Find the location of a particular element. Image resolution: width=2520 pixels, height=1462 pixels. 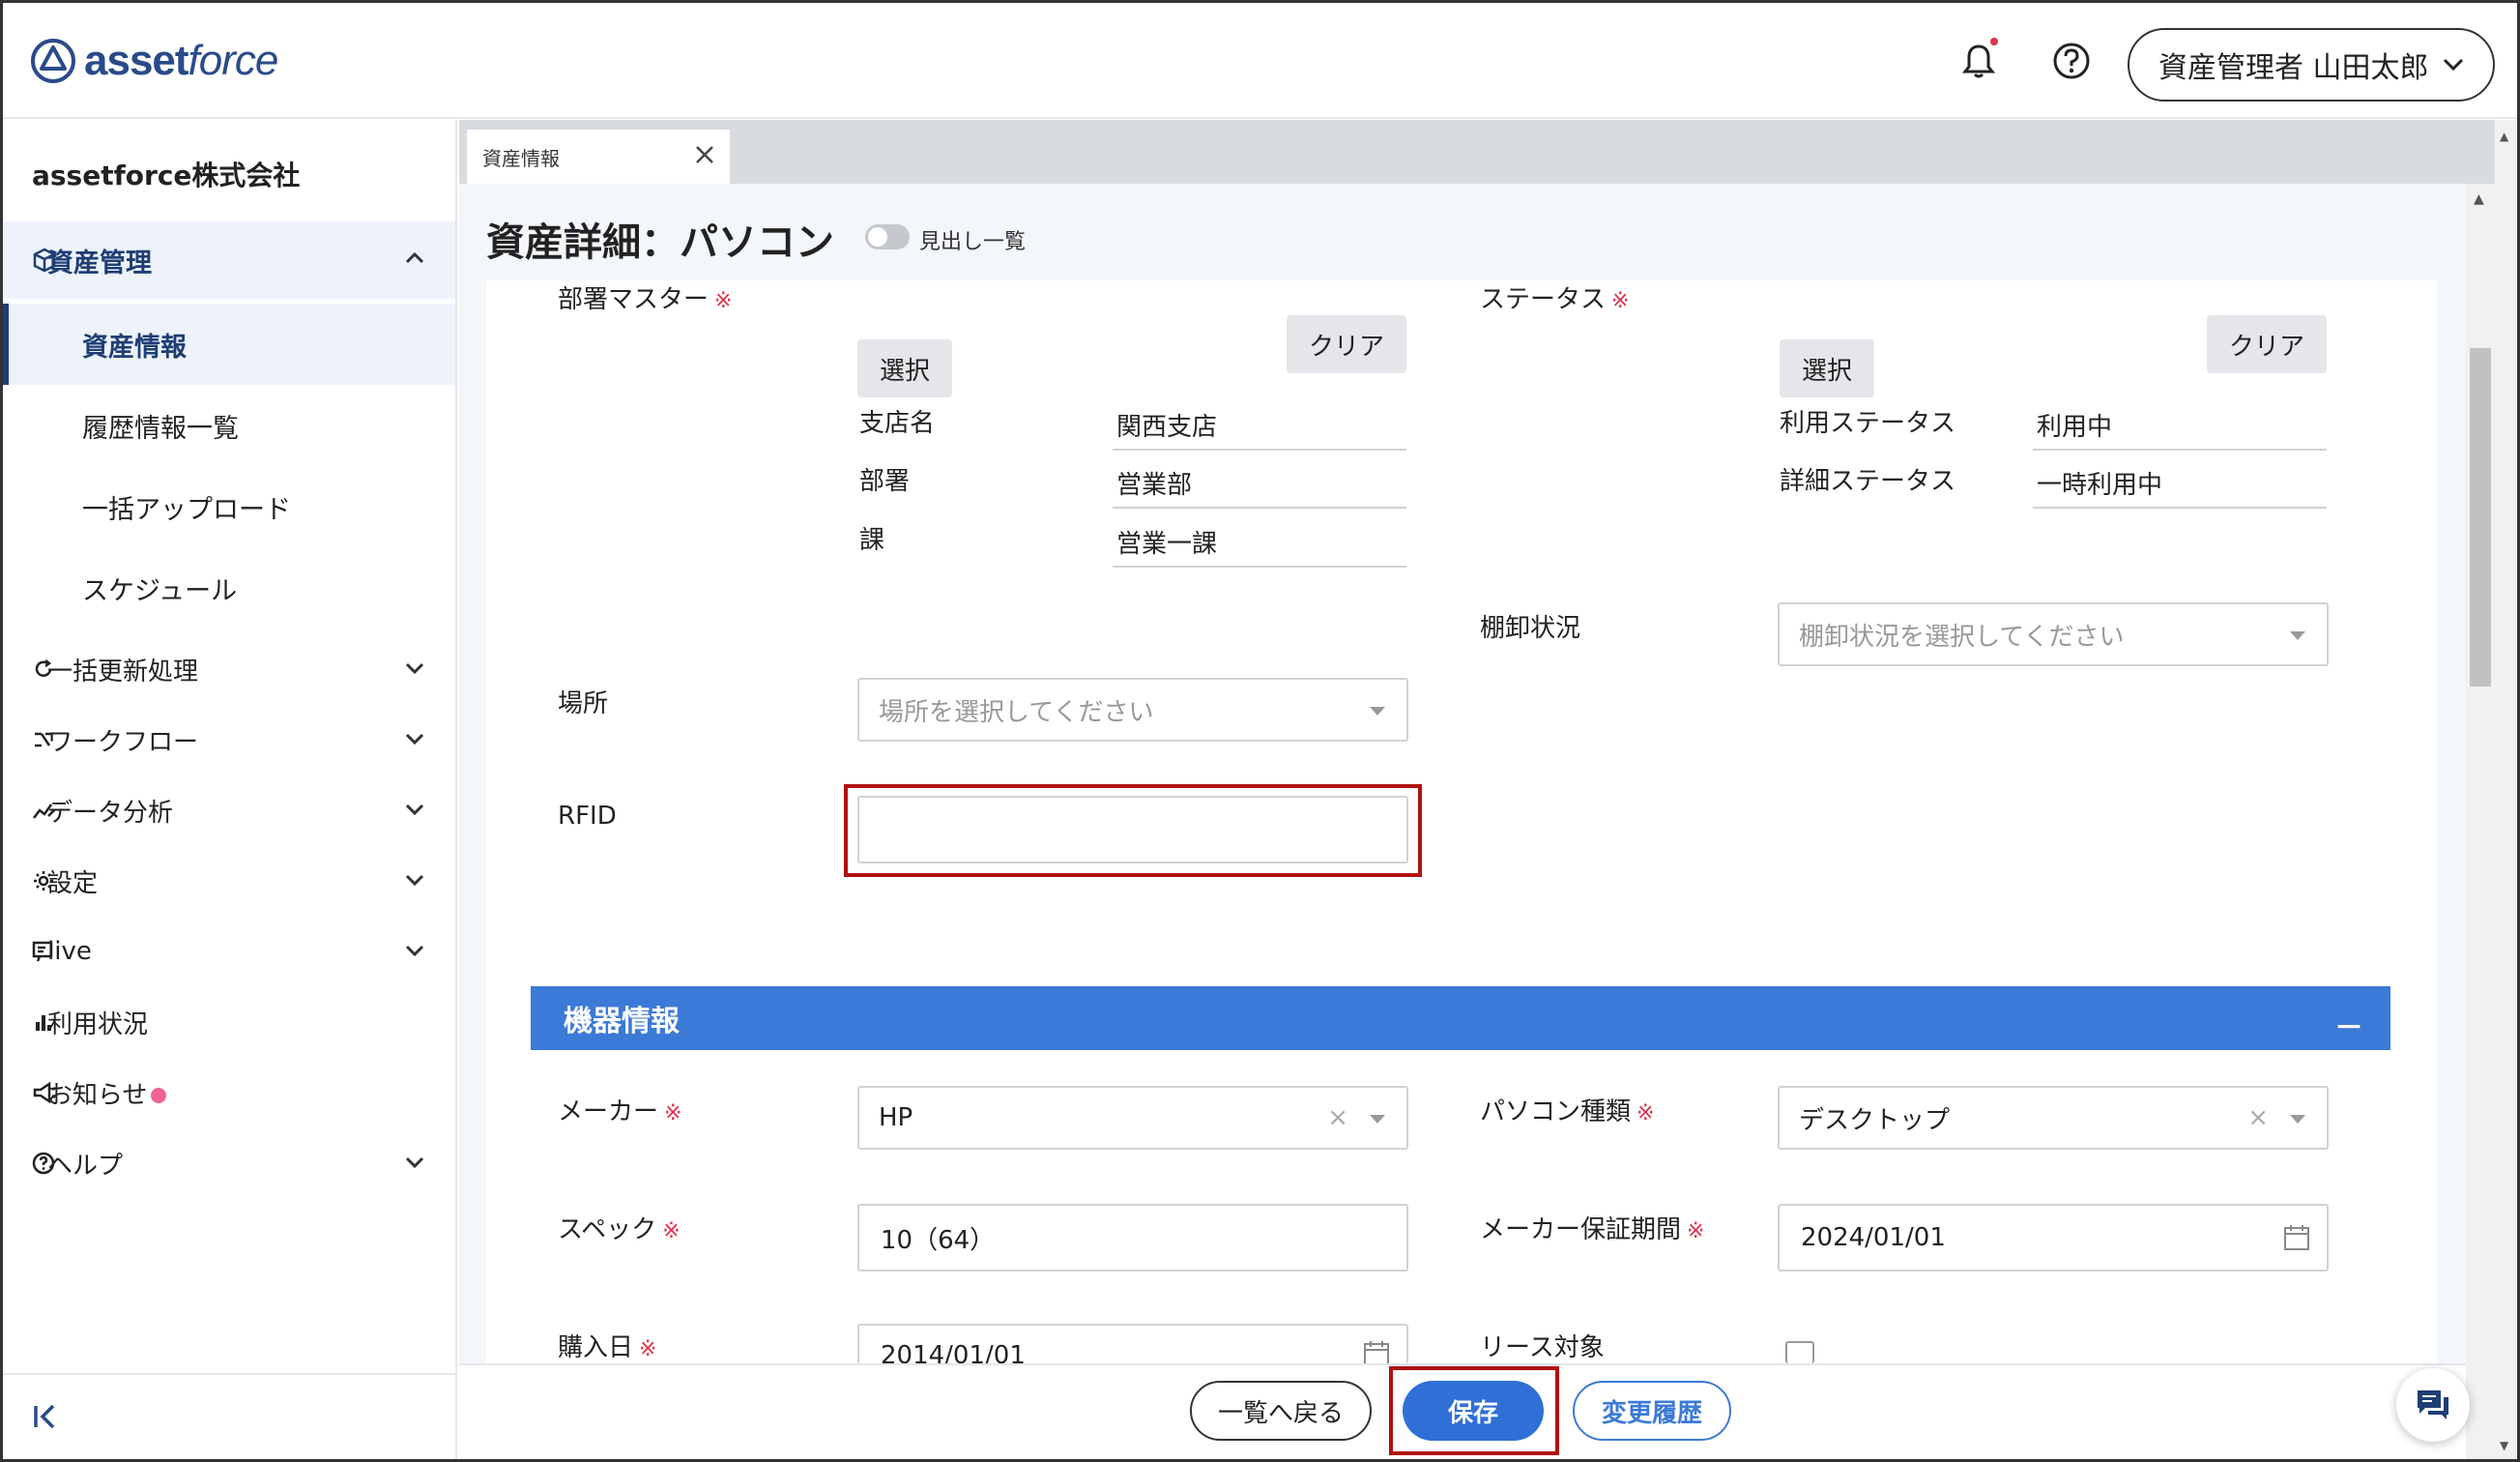

location-placeholder: 場所を選択してください is located at coordinates (1016, 712).